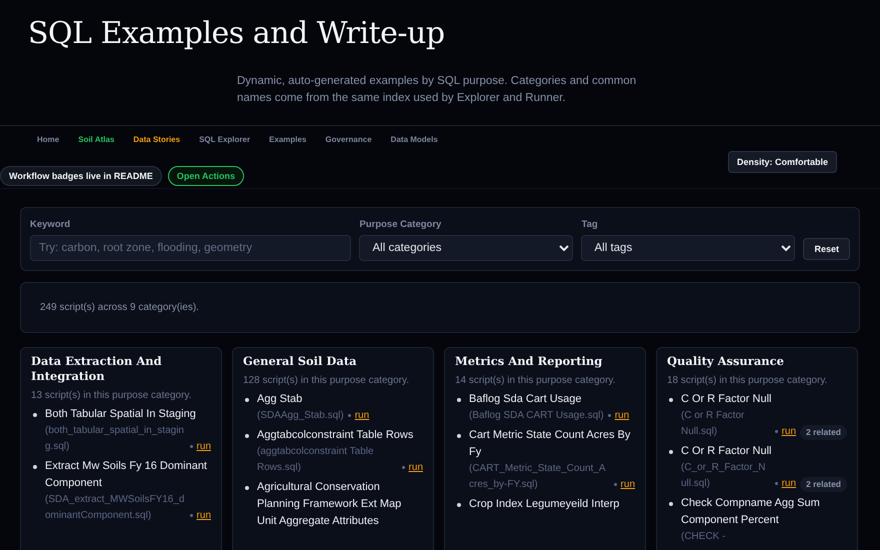  What do you see at coordinates (119, 307) in the screenshot?
I see `summary-text: 249 script(s) across 9 category(ies).` at bounding box center [119, 307].